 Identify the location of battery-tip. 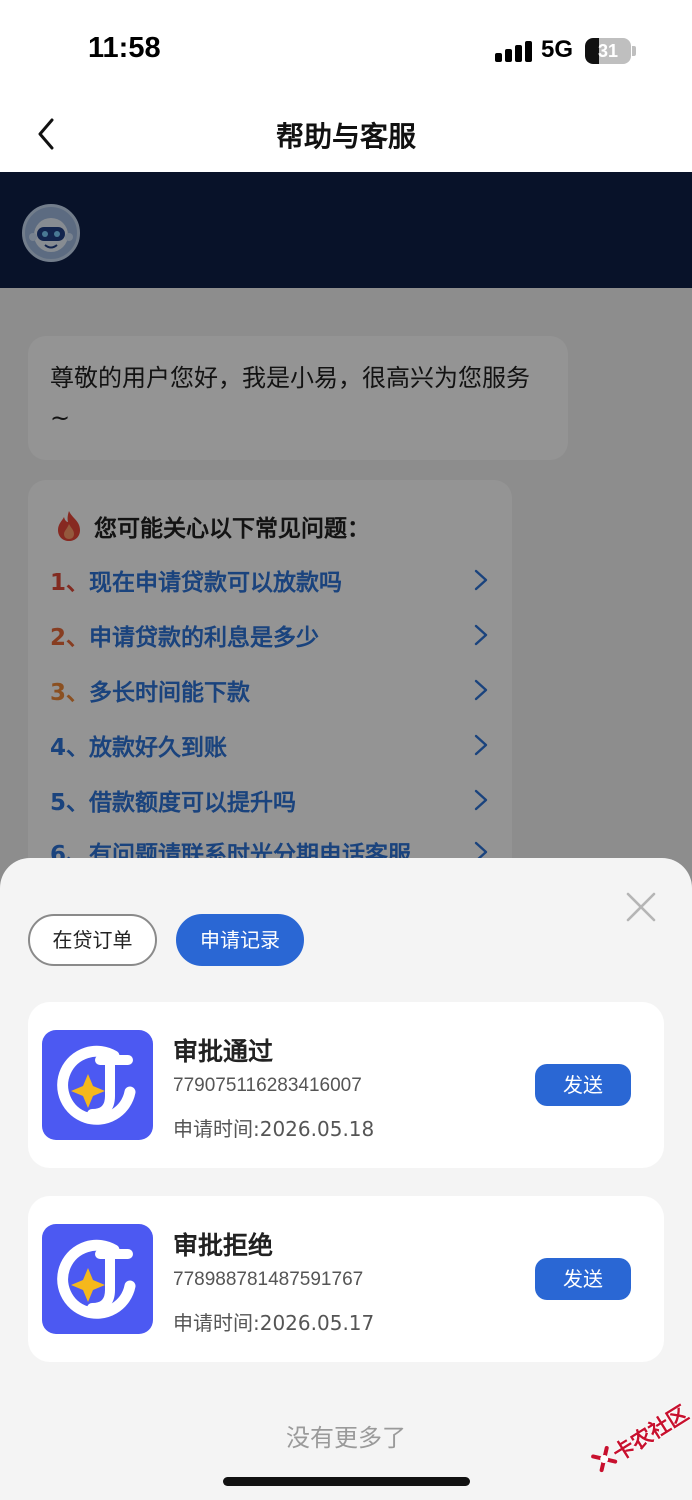
(634, 51).